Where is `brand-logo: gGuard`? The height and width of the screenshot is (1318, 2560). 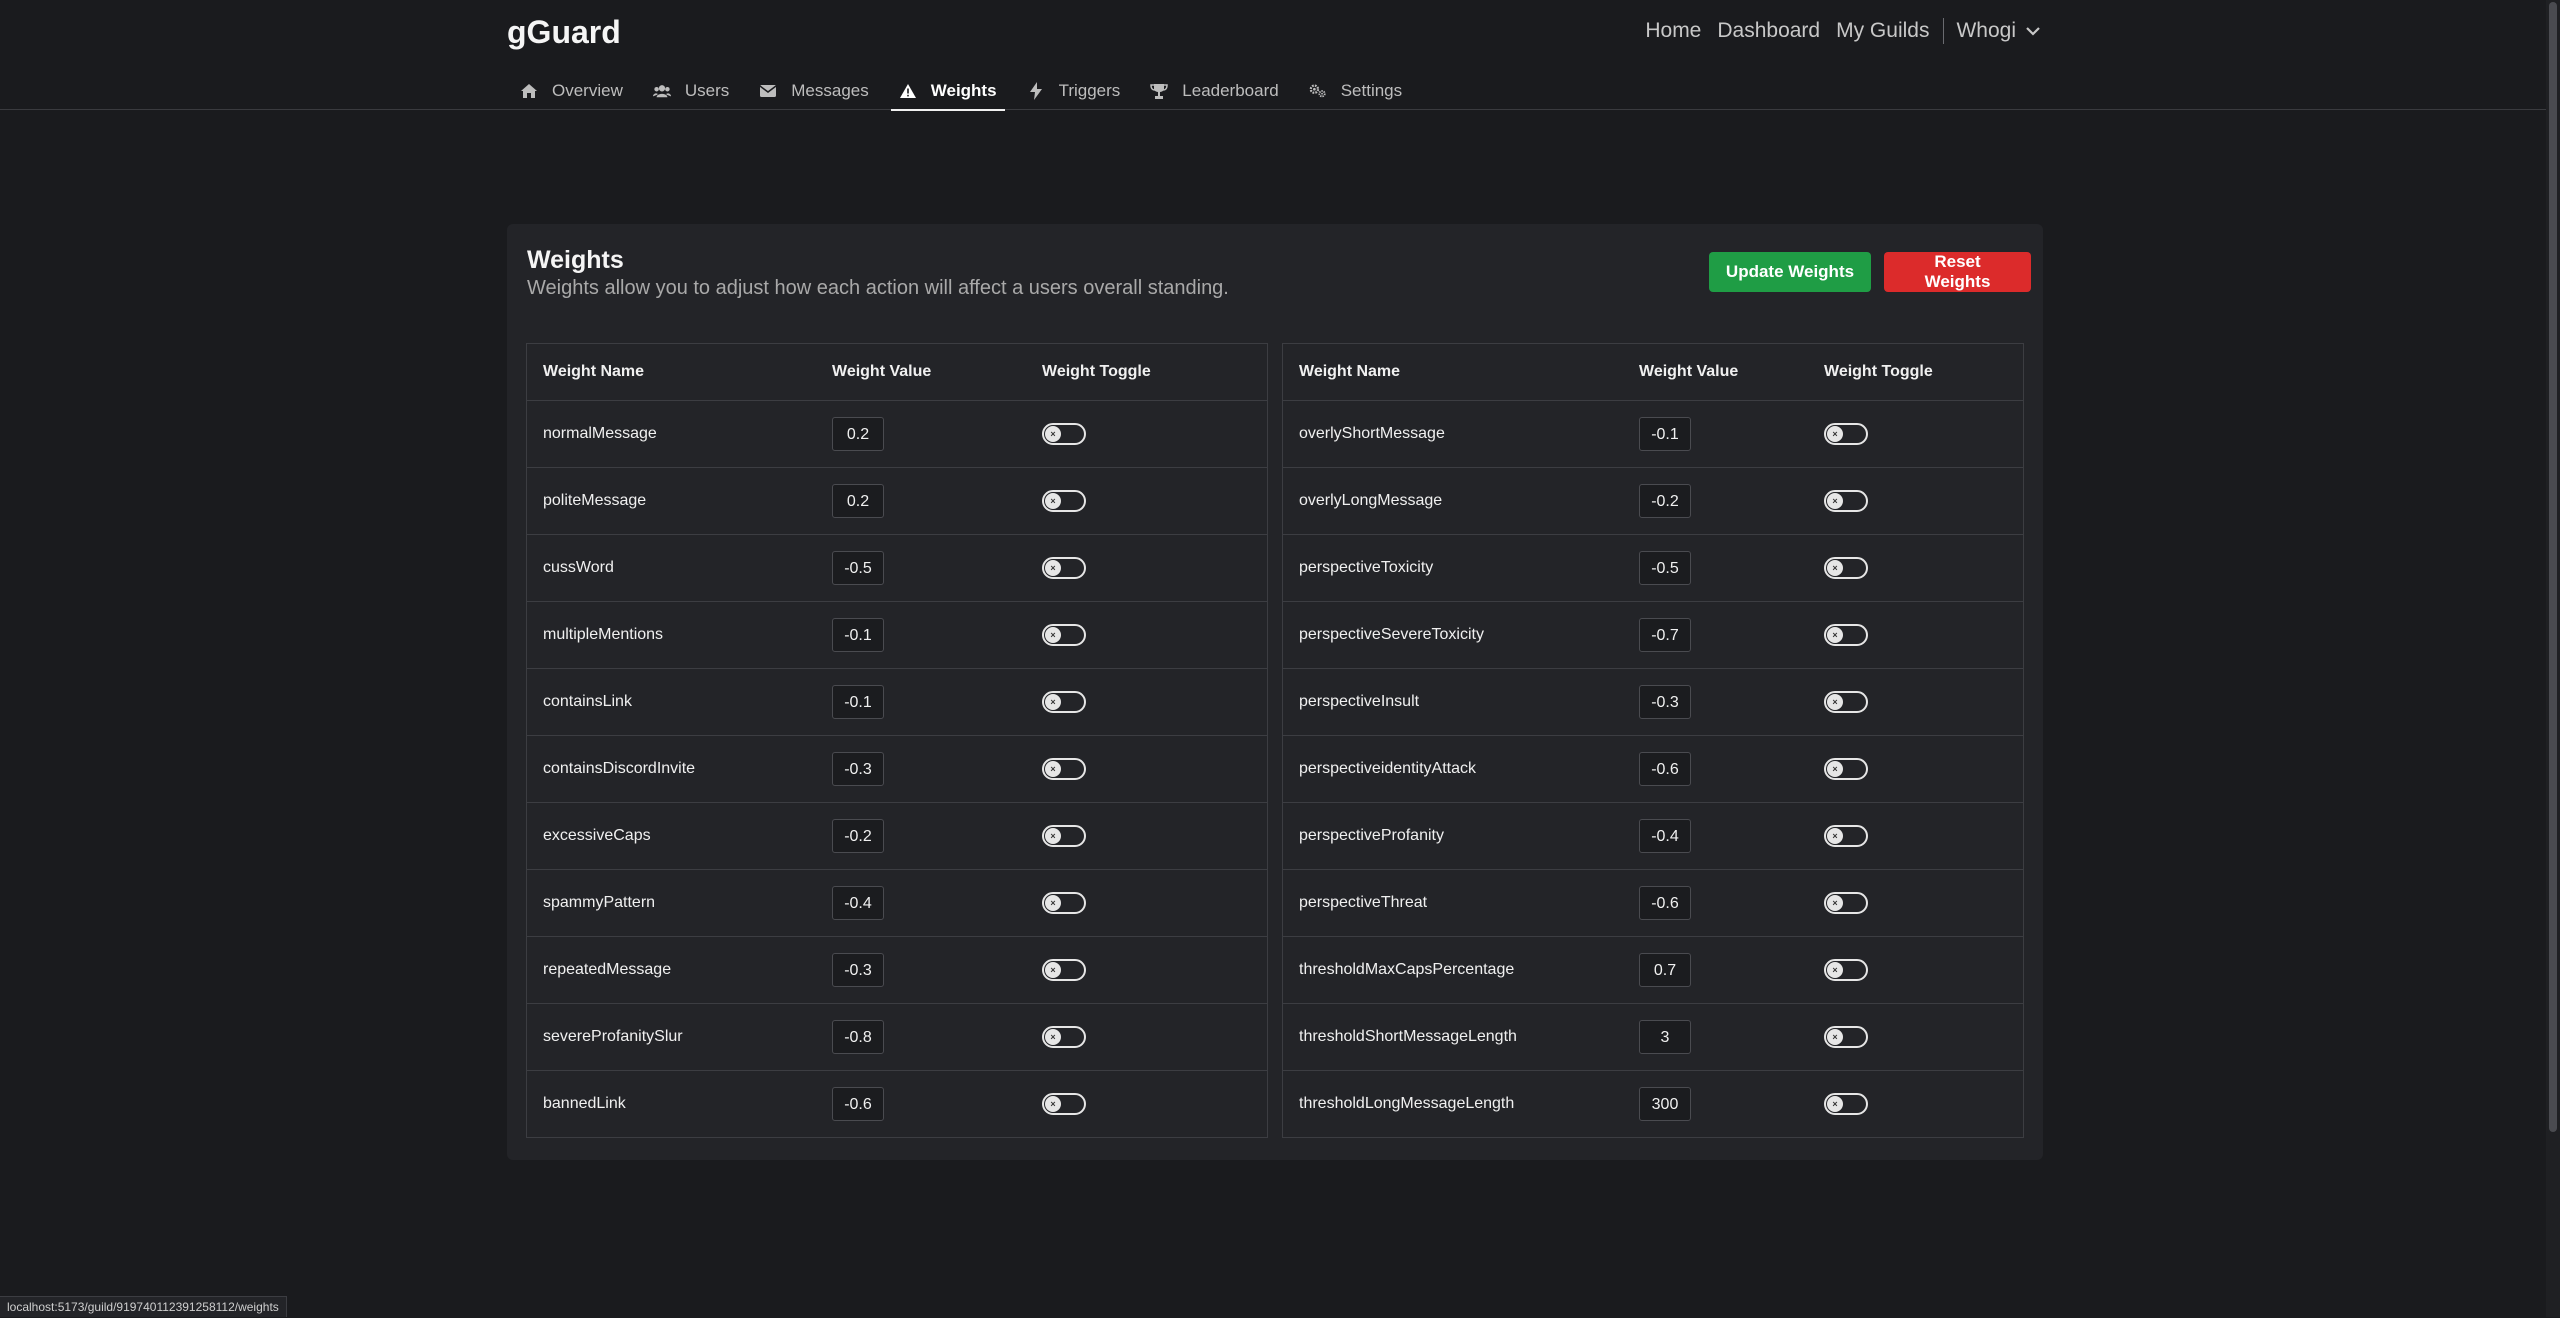
brand-logo: gGuard is located at coordinates (564, 32).